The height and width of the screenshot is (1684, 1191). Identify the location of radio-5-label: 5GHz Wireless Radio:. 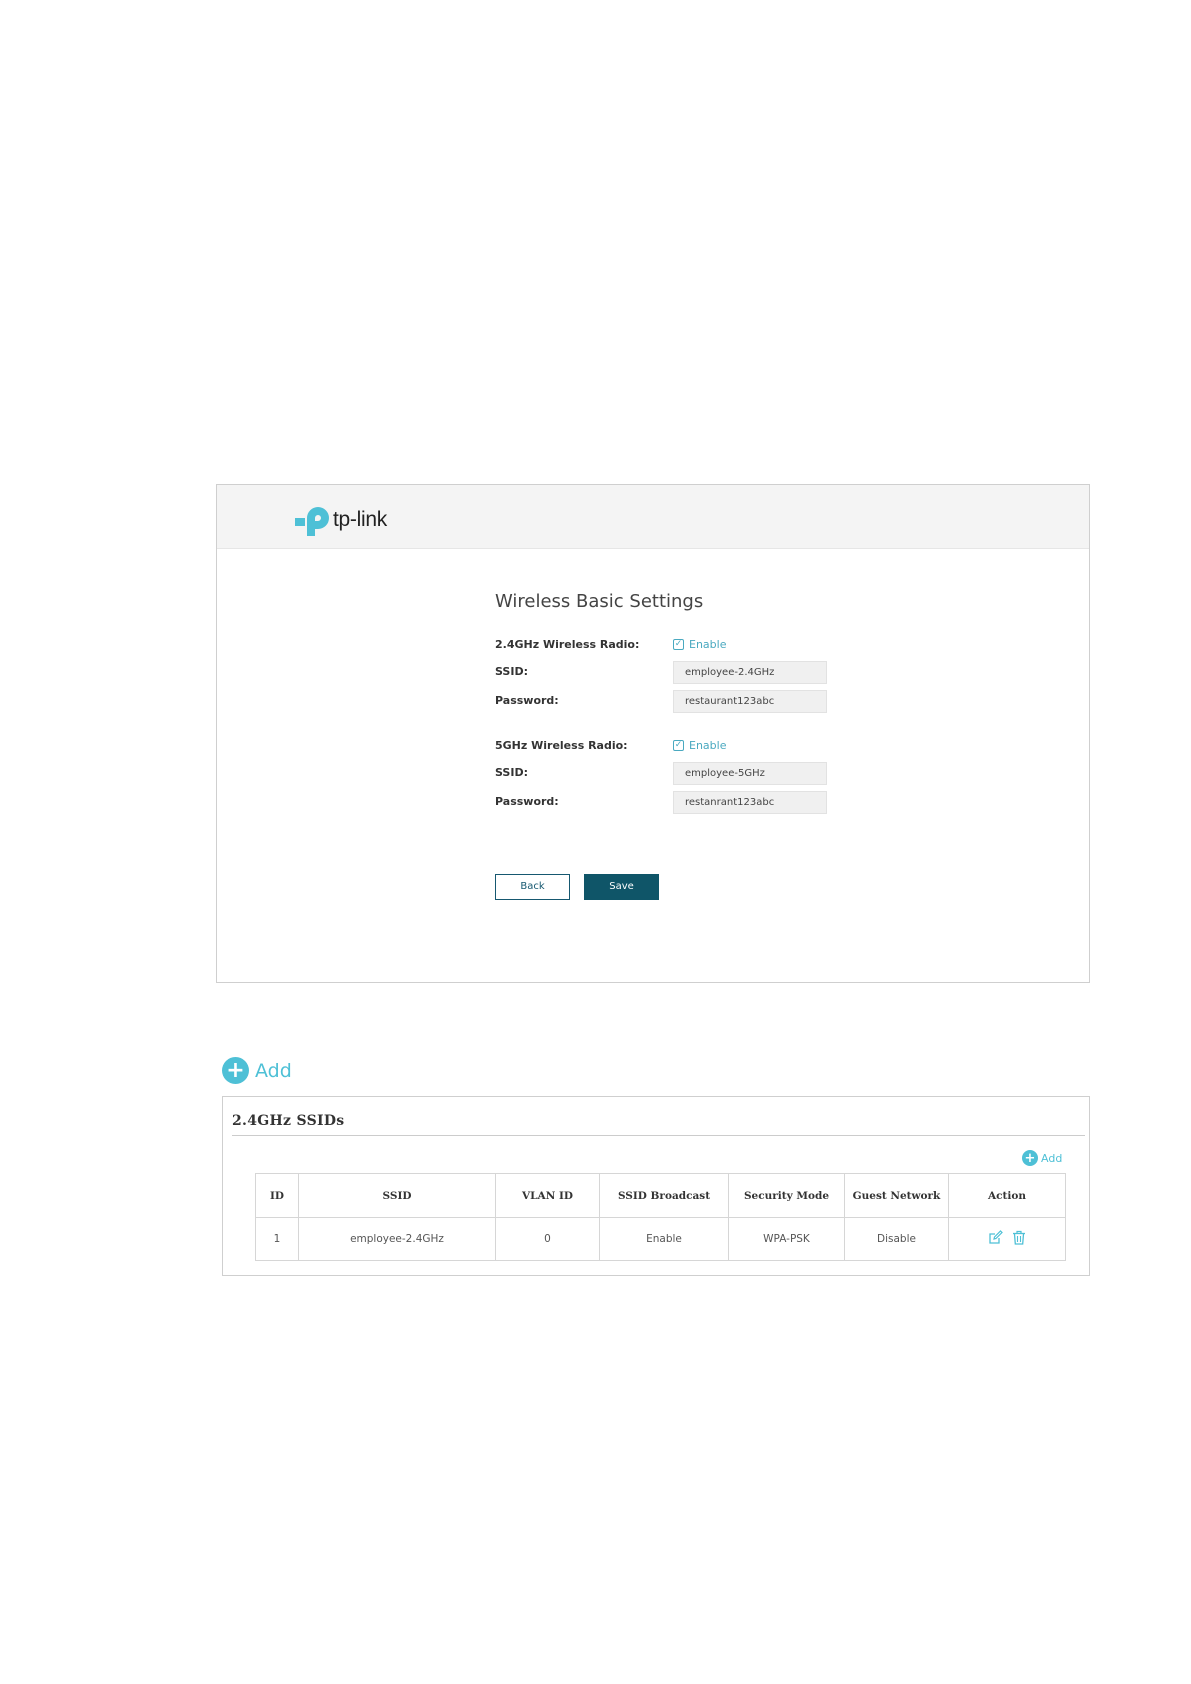
(561, 745).